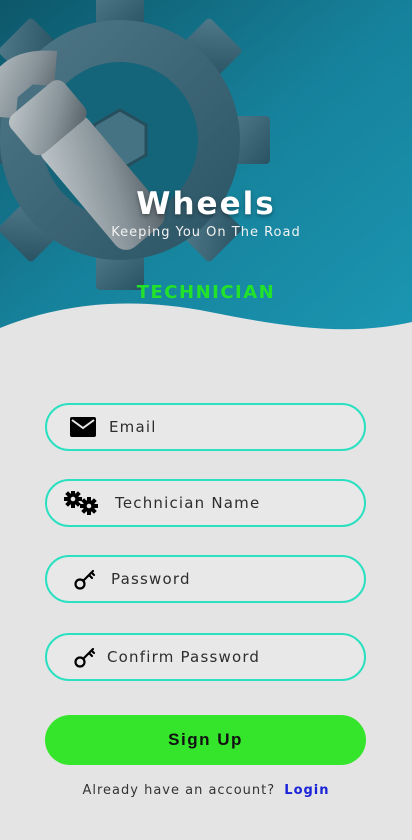 Image resolution: width=412 pixels, height=840 pixels. Describe the element at coordinates (206, 232) in the screenshot. I see `app-tagline: Keeping You On The Road` at that location.